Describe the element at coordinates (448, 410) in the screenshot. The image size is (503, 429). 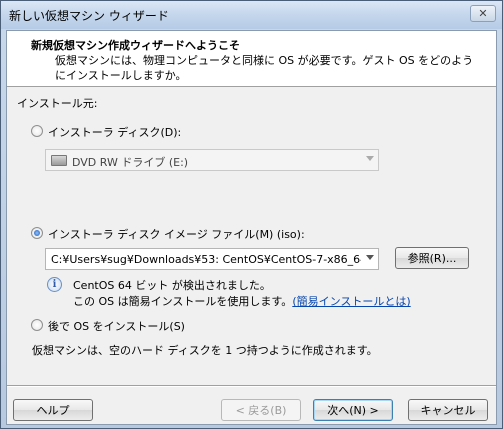
I see `cancel-button: キャンセル` at that location.